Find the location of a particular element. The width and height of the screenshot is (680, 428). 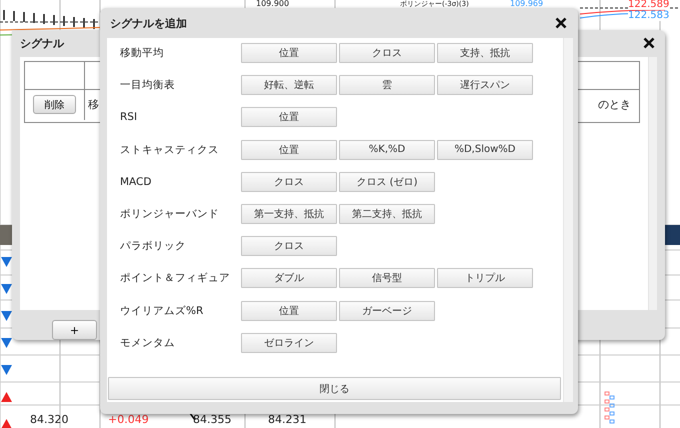

signal-button: 好転、逆転 is located at coordinates (289, 85).